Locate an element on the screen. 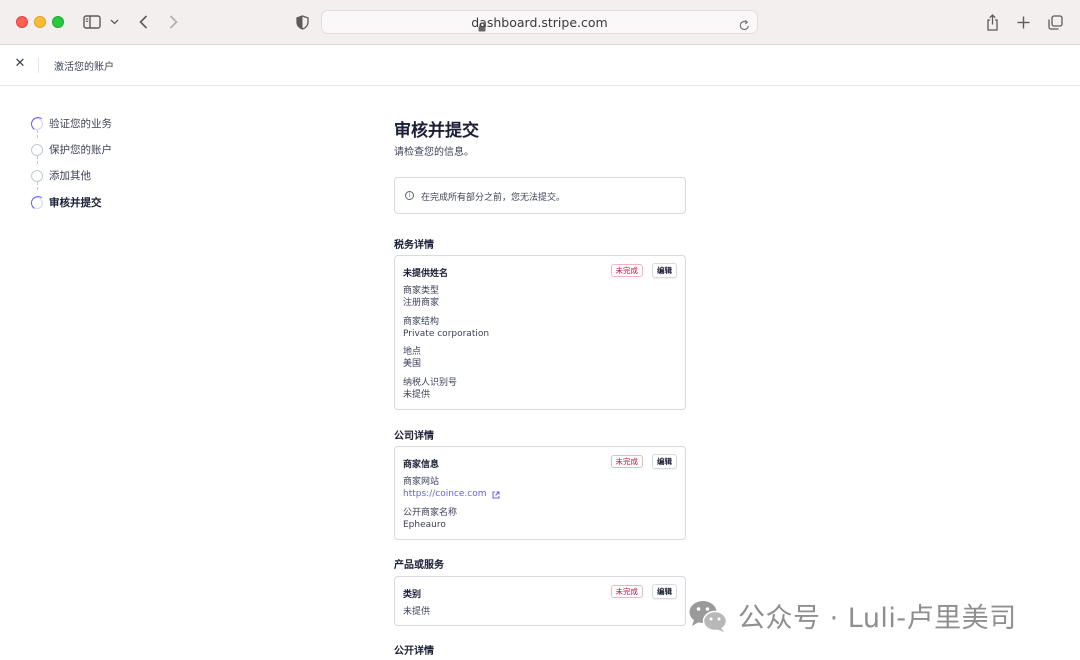 This screenshot has height=660, width=1080. back-icon is located at coordinates (143, 22).